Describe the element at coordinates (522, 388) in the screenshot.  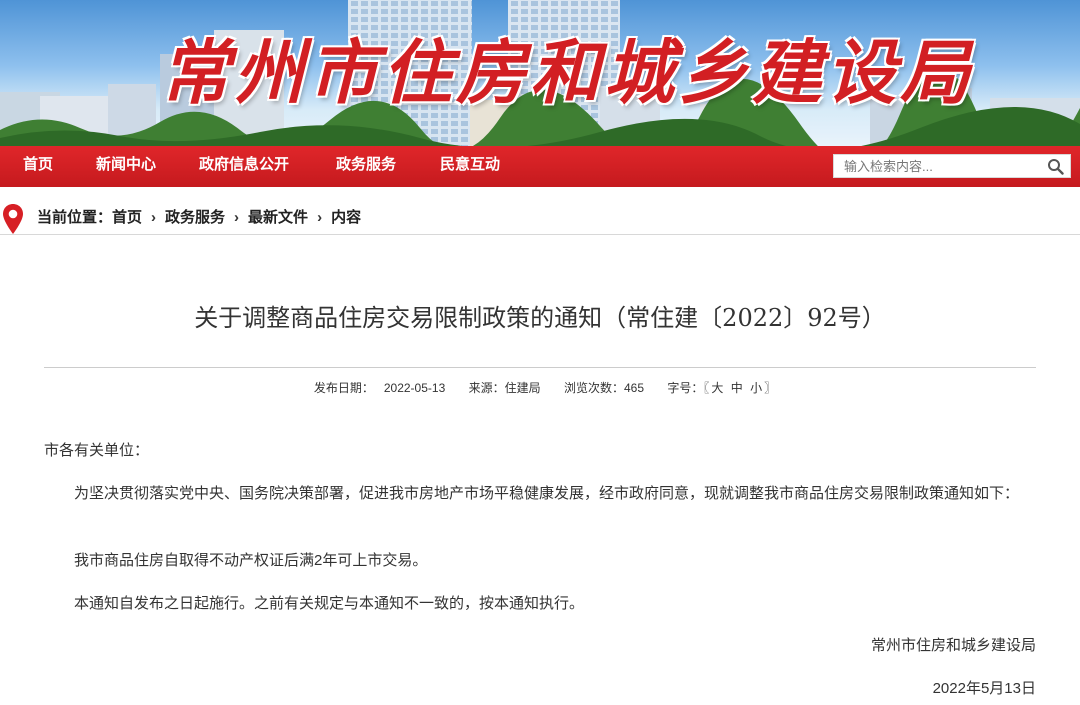
I see `meta-source-value: 住建局` at that location.